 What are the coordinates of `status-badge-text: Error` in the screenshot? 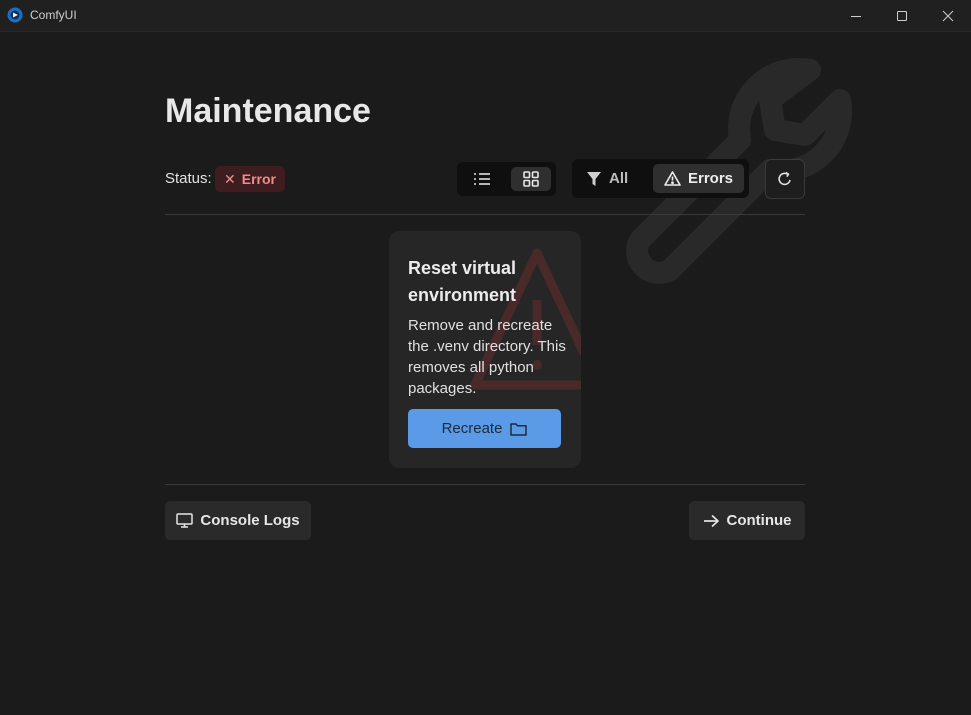 It's located at (258, 179).